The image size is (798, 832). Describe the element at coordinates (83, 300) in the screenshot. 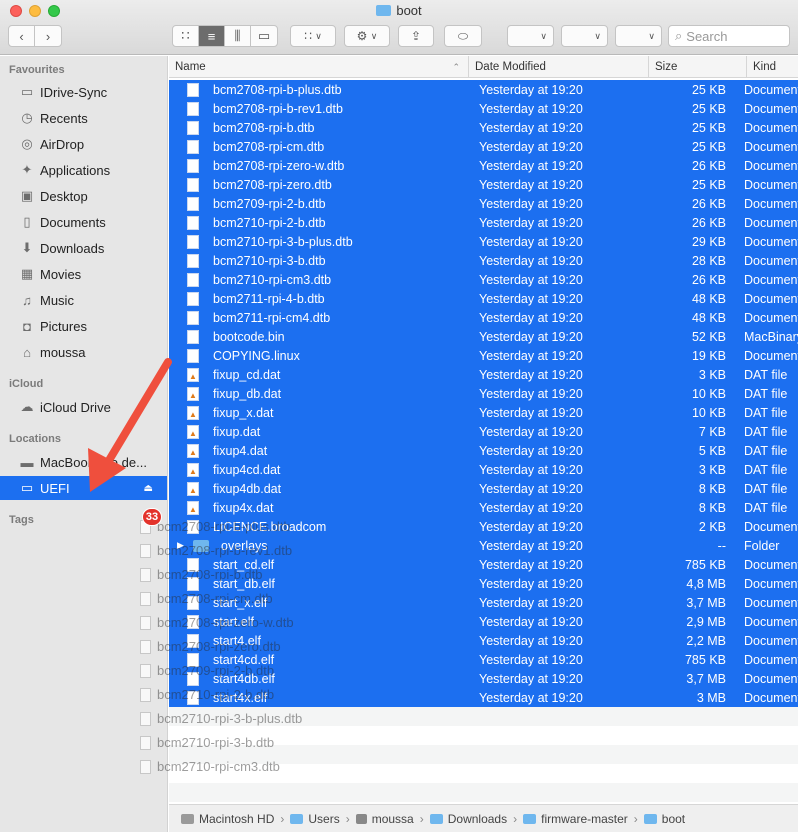

I see `sidebar-item-music: ♫ Music` at that location.